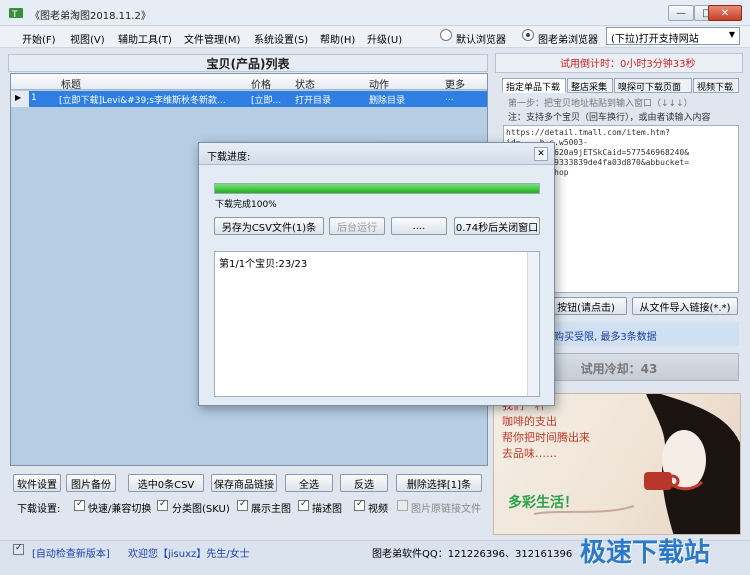 This screenshot has width=750, height=575. Describe the element at coordinates (609, 118) in the screenshot. I see `note-hint: 注：支持多个宝贝（回车换行），或由者读输入内容` at that location.